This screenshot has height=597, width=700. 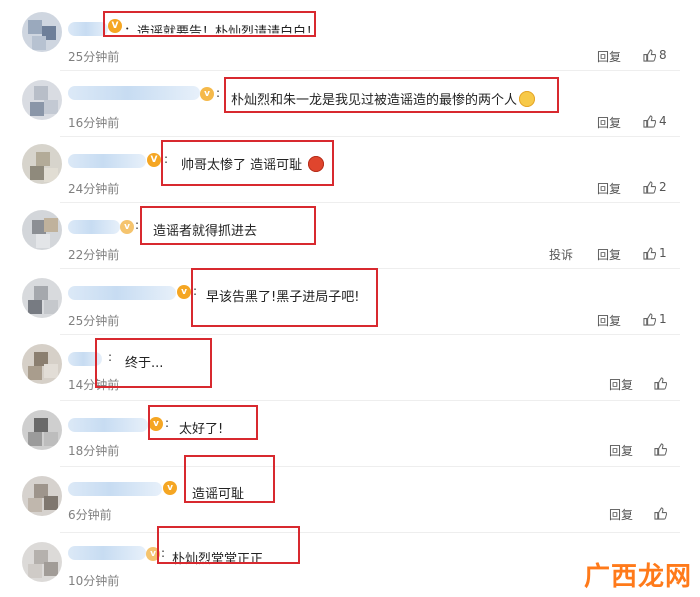 What do you see at coordinates (94, 255) in the screenshot?
I see `comment-time: 22分钟前` at bounding box center [94, 255].